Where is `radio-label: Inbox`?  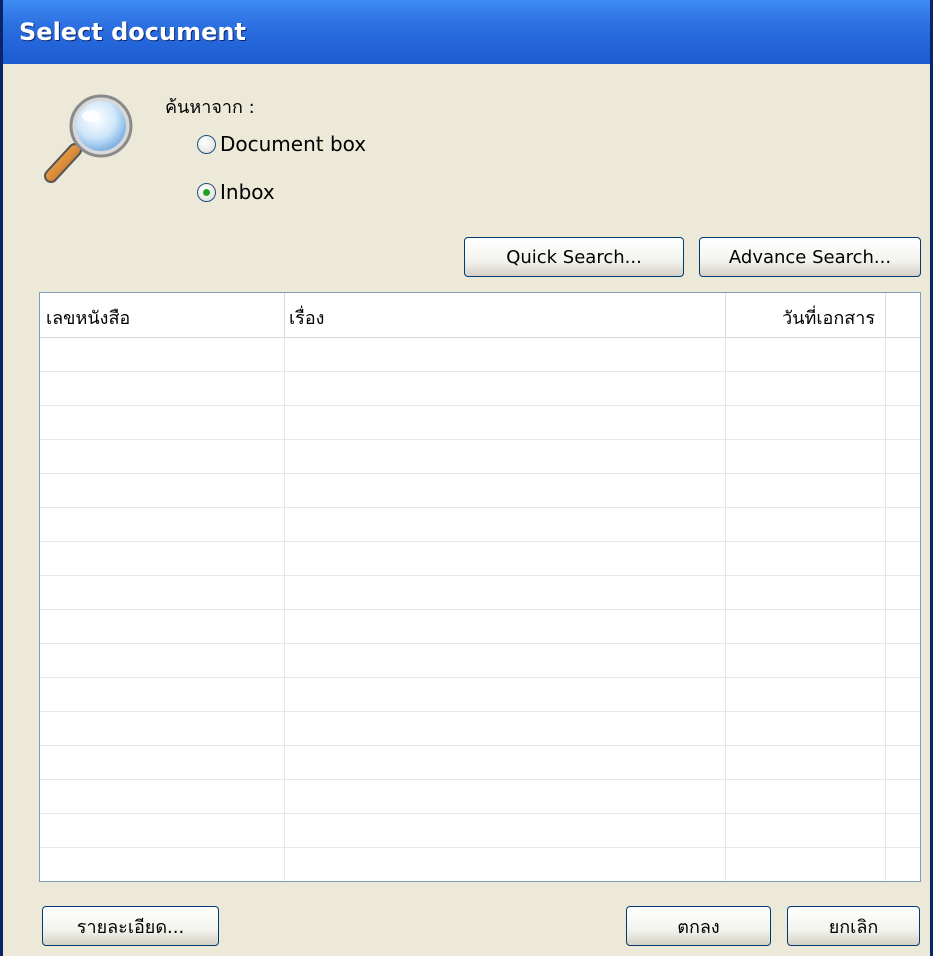 radio-label: Inbox is located at coordinates (247, 192).